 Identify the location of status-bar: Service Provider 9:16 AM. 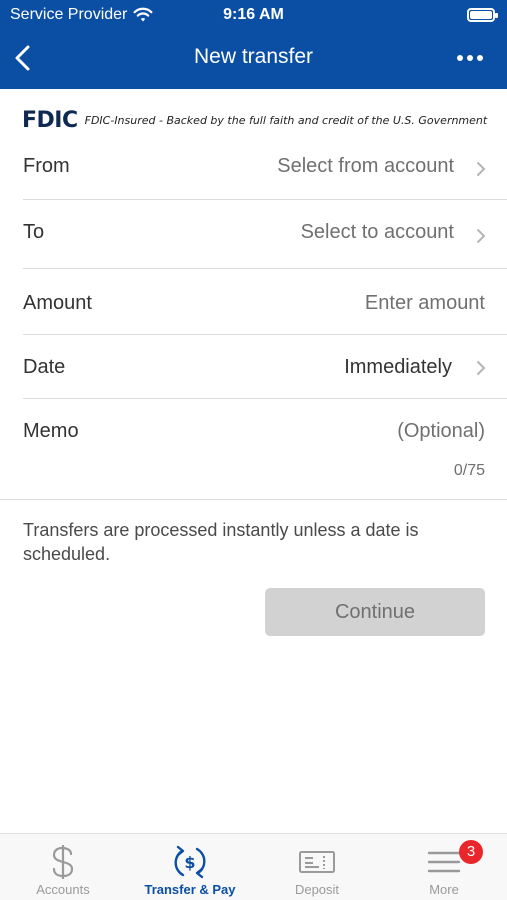
(253, 16).